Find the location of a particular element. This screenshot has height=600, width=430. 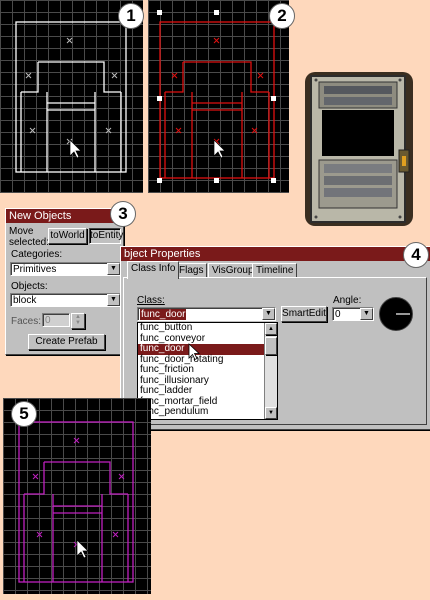

class-label: Class: is located at coordinates (151, 300).